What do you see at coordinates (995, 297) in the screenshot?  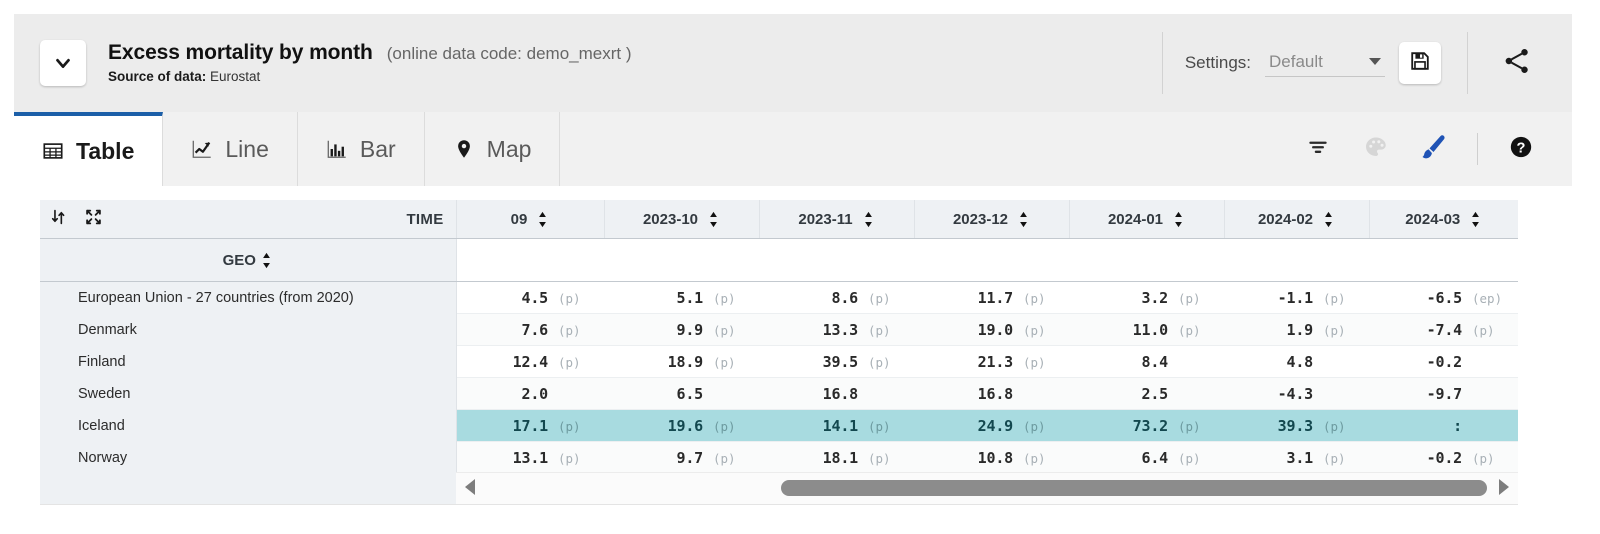 I see `cell-value: 11.7` at bounding box center [995, 297].